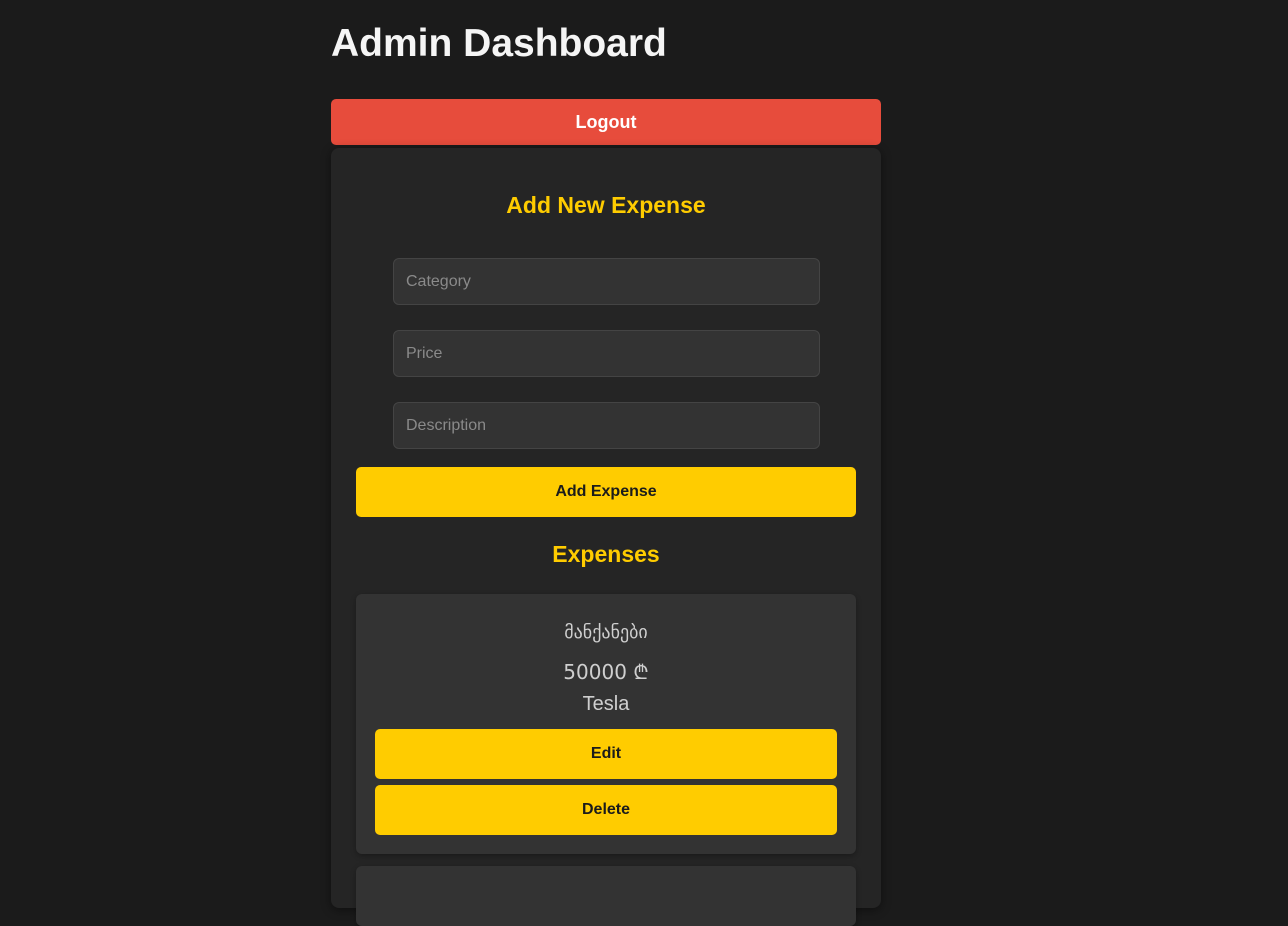 This screenshot has width=1288, height=926. I want to click on delete-expense-button: Delete, so click(606, 810).